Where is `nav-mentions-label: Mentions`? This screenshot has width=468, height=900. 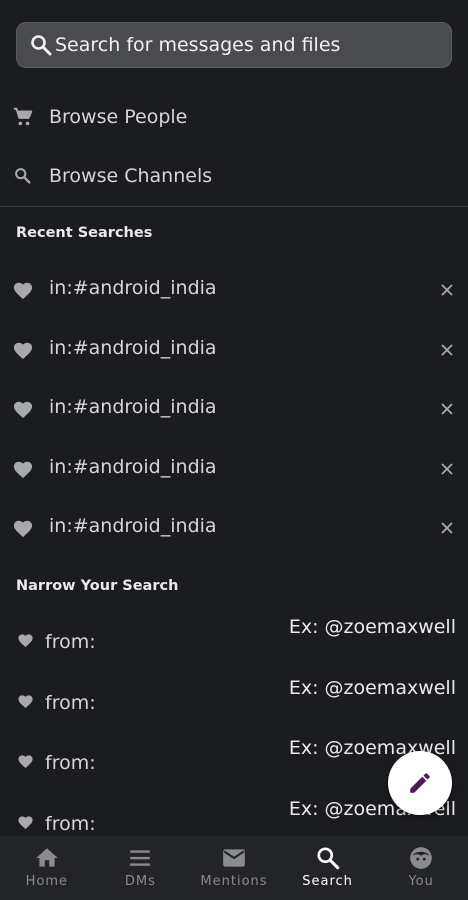 nav-mentions-label: Mentions is located at coordinates (234, 881).